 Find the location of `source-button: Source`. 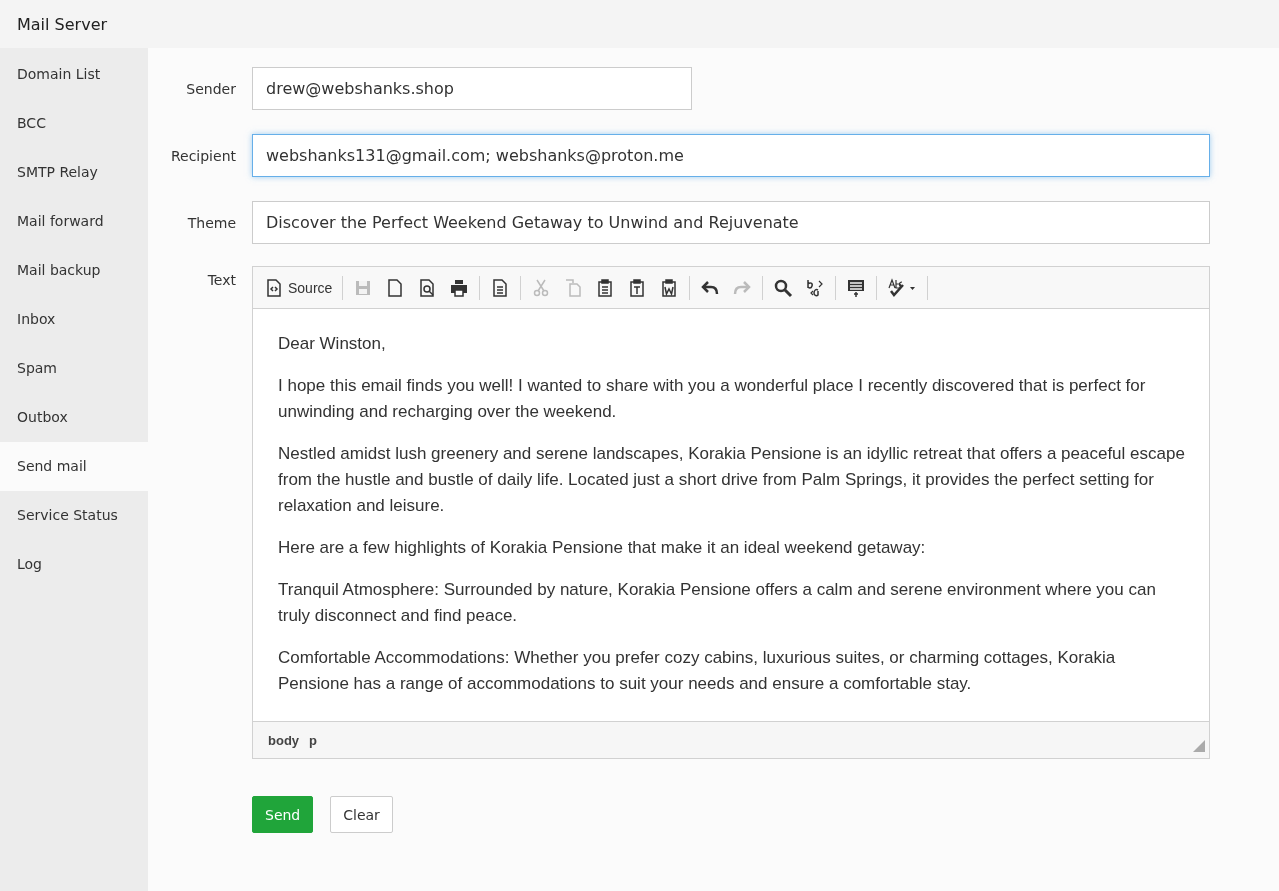

source-button: Source is located at coordinates (298, 287).